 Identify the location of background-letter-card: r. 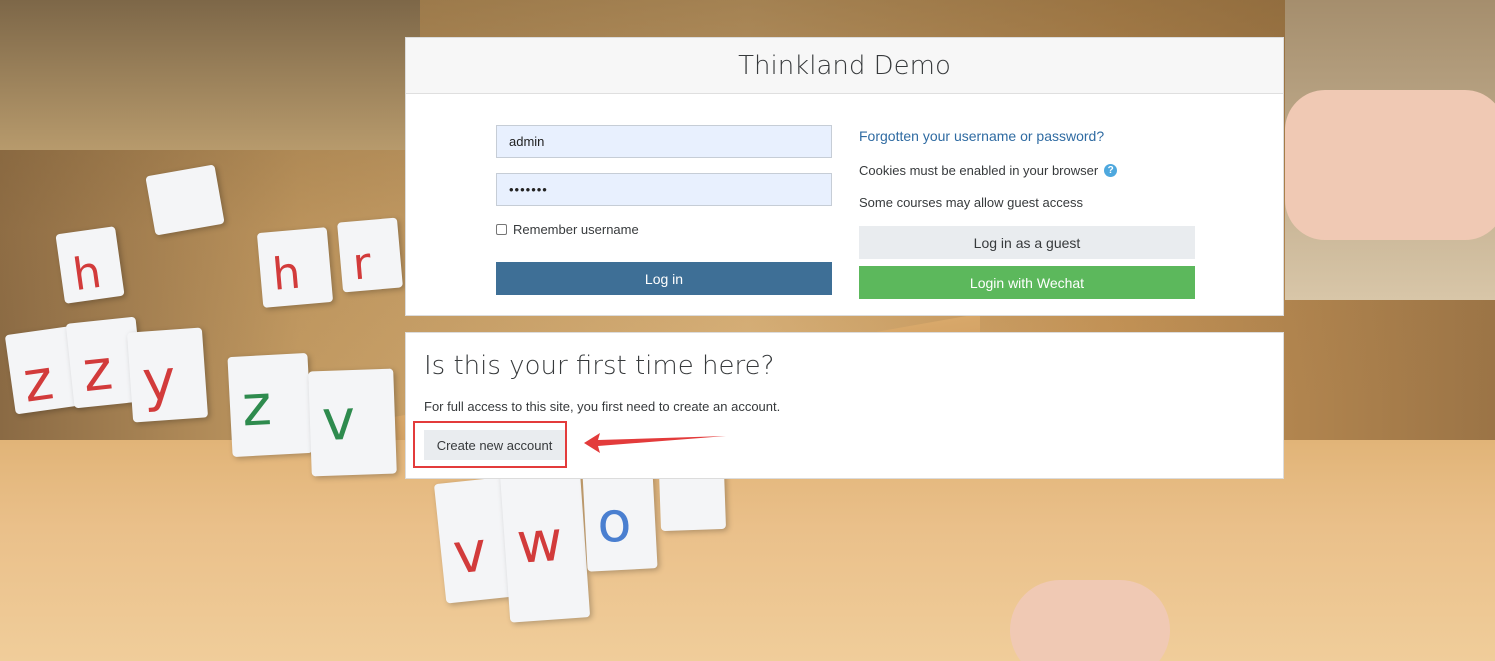
(370, 255).